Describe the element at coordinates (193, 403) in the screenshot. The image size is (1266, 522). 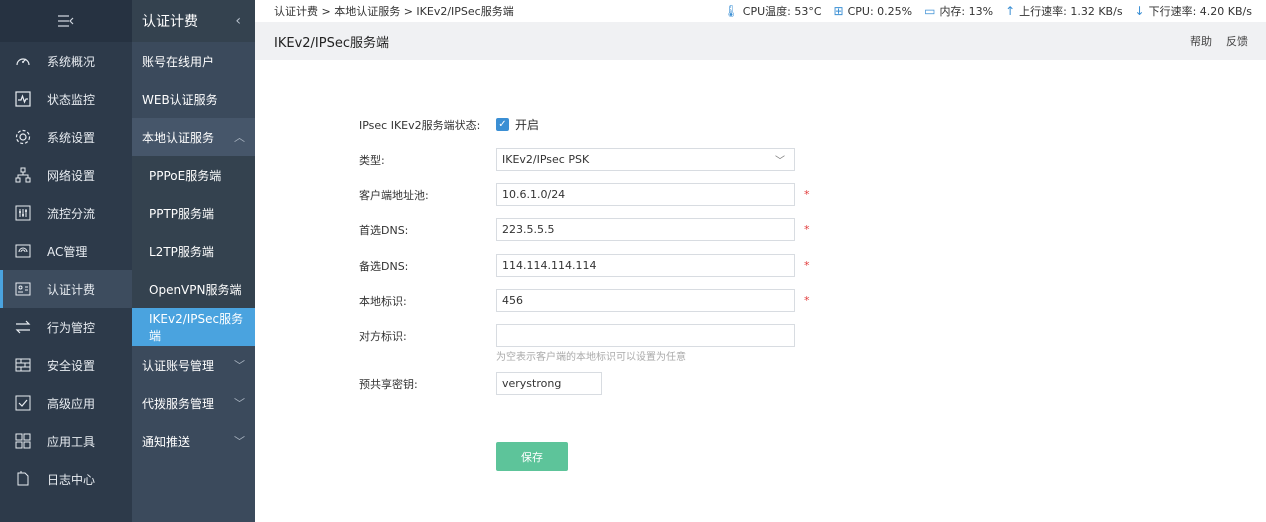
I see `sub-item-dial-service: 代拨服务管理 ﹀` at that location.